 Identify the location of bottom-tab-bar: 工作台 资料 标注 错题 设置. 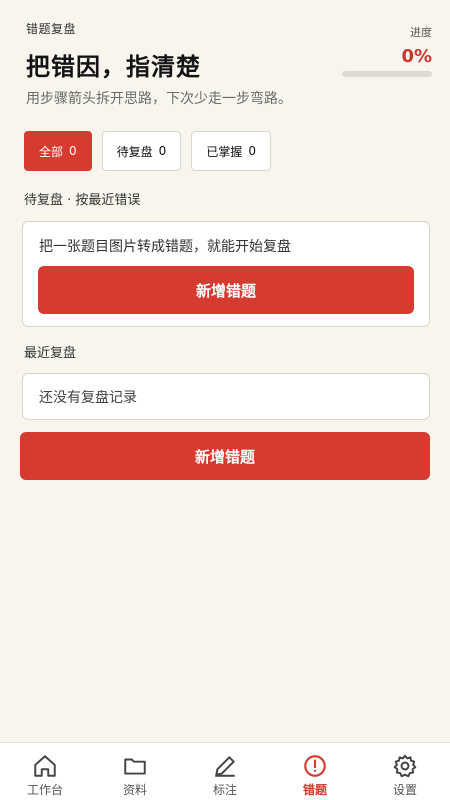
(225, 771).